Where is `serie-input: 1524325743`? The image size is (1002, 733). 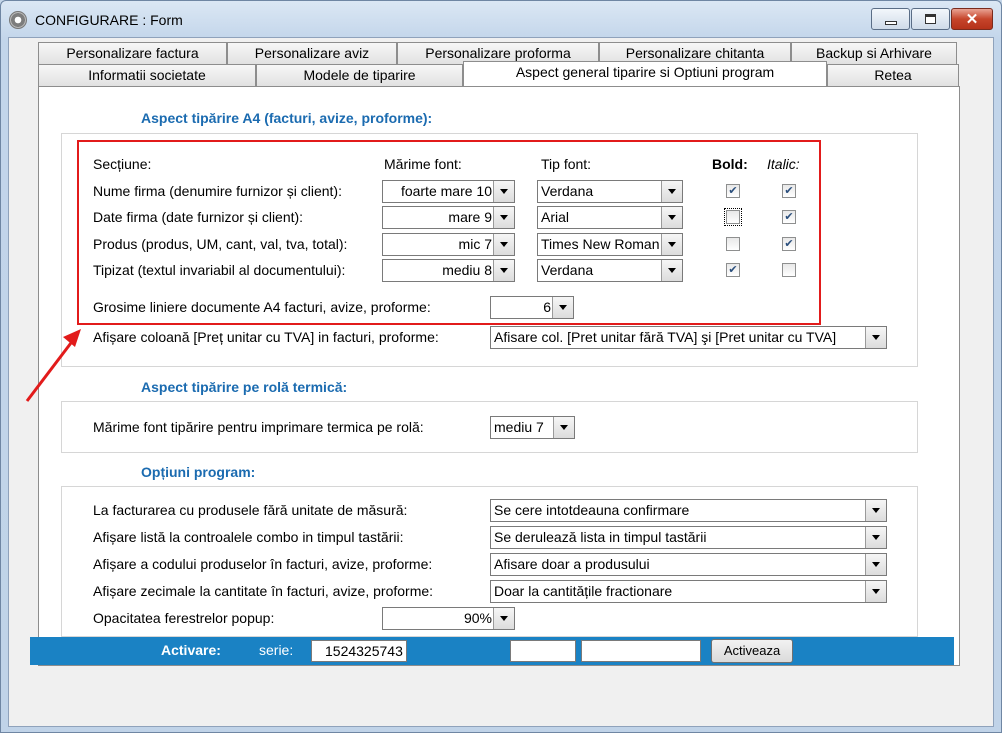
serie-input: 1524325743 is located at coordinates (359, 651).